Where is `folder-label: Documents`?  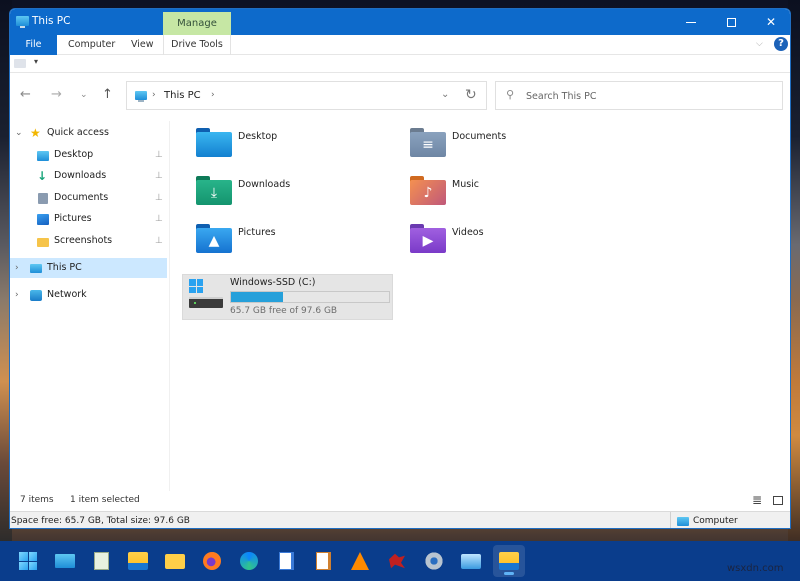 folder-label: Documents is located at coordinates (479, 136).